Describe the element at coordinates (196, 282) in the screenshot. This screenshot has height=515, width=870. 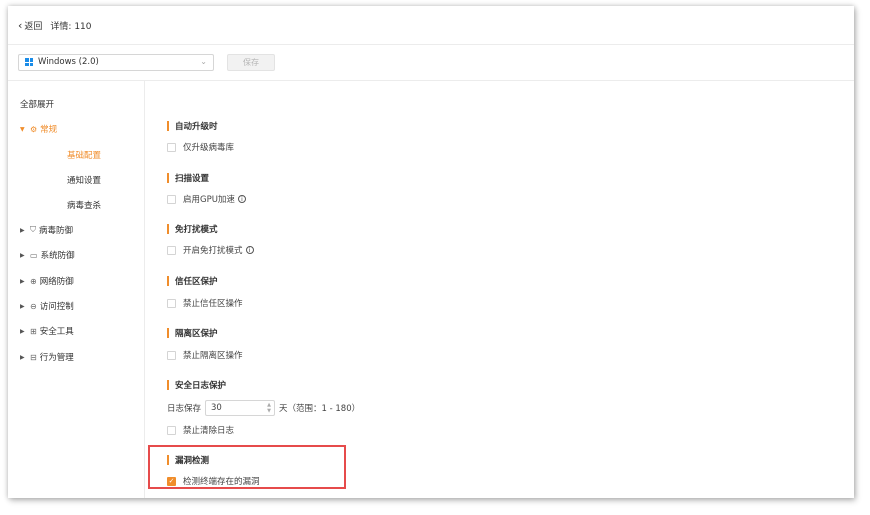
I see `section-title-text: 信任区保护` at that location.